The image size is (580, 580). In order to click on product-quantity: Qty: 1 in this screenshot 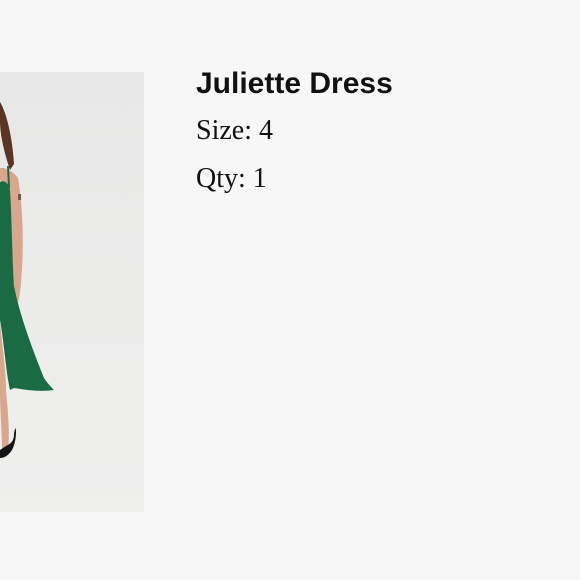, I will do `click(231, 179)`.